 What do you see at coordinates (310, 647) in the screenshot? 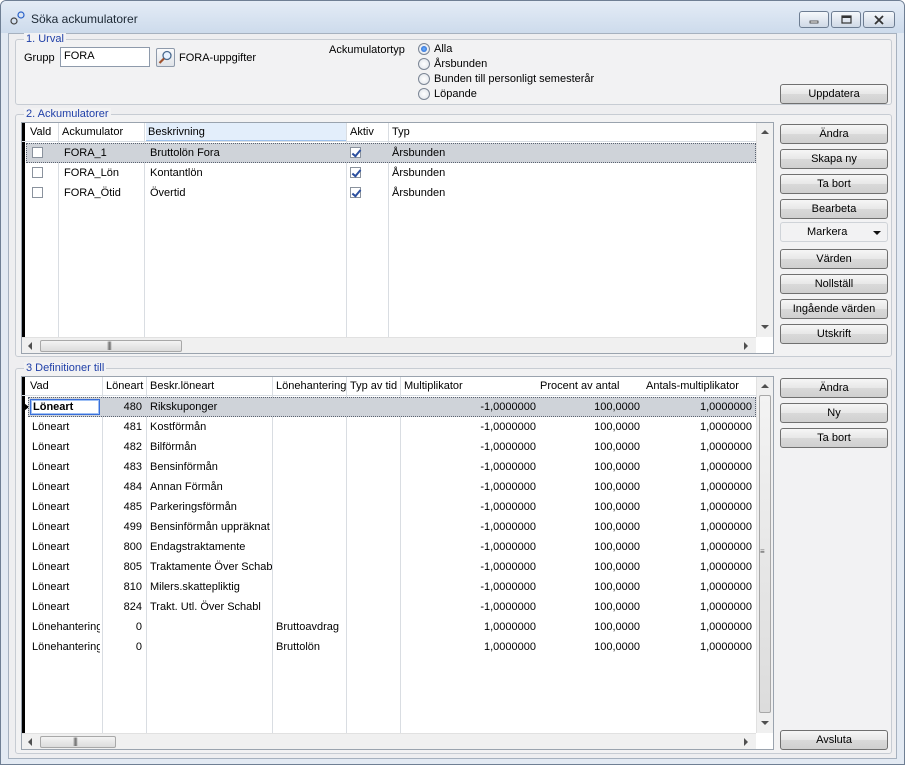
I see `cell-lonehantering: Bruttolön` at bounding box center [310, 647].